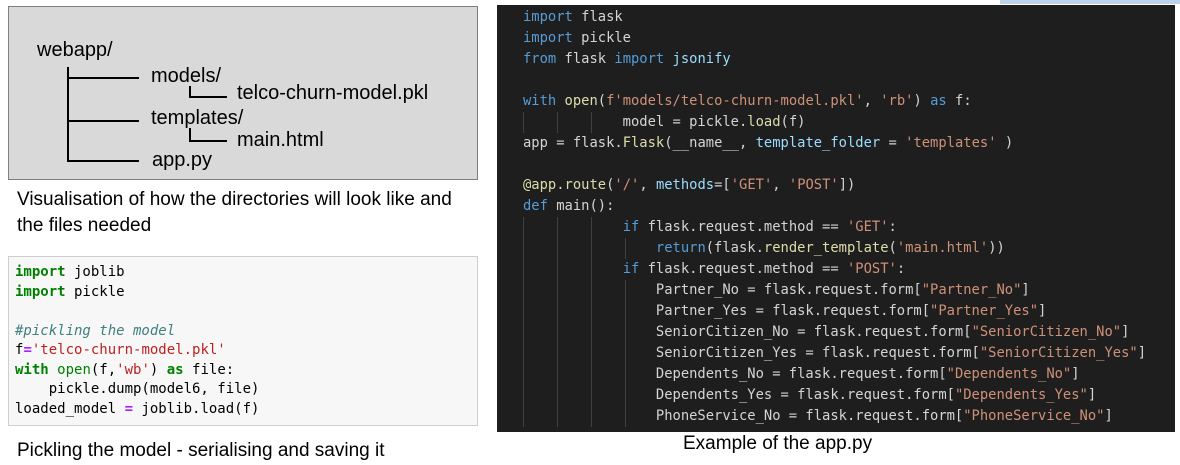 The width and height of the screenshot is (1180, 465). I want to click on tree-folder-models: models/, so click(186, 76).